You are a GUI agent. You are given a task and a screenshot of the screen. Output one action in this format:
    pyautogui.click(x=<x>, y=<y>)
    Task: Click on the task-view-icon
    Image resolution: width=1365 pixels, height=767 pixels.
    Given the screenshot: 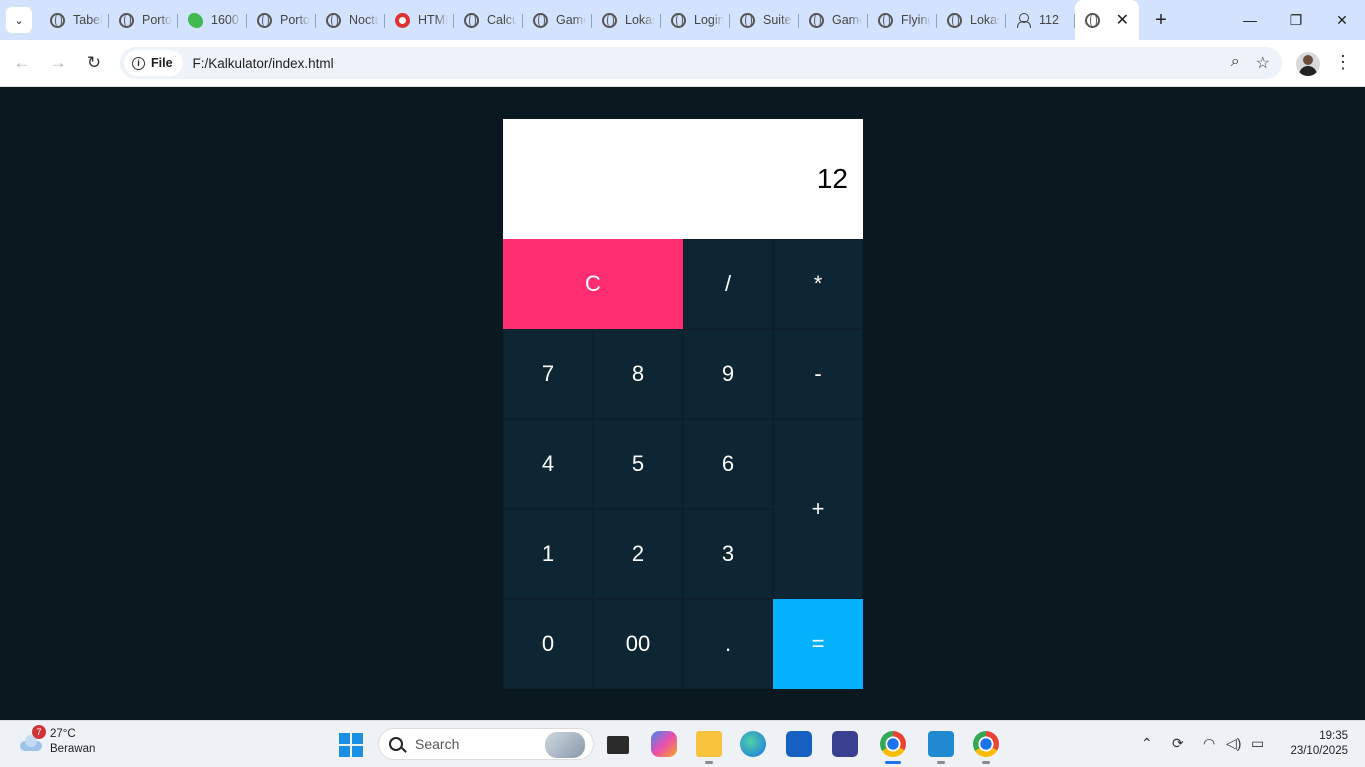 What is the action you would take?
    pyautogui.click(x=618, y=745)
    